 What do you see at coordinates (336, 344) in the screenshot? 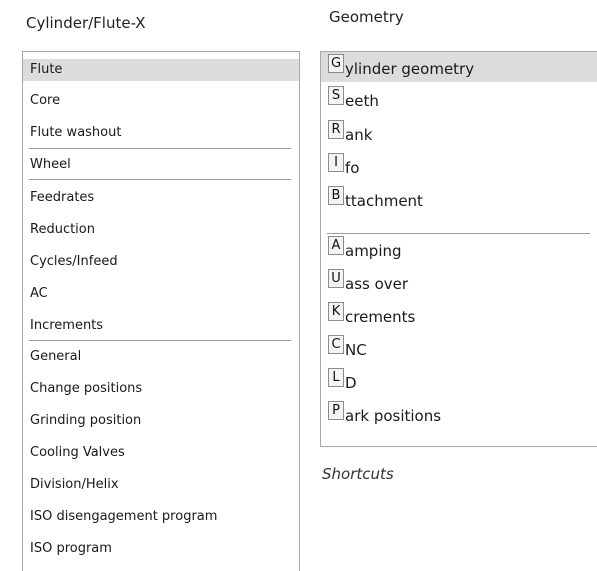
I see `shortcut-key: C` at bounding box center [336, 344].